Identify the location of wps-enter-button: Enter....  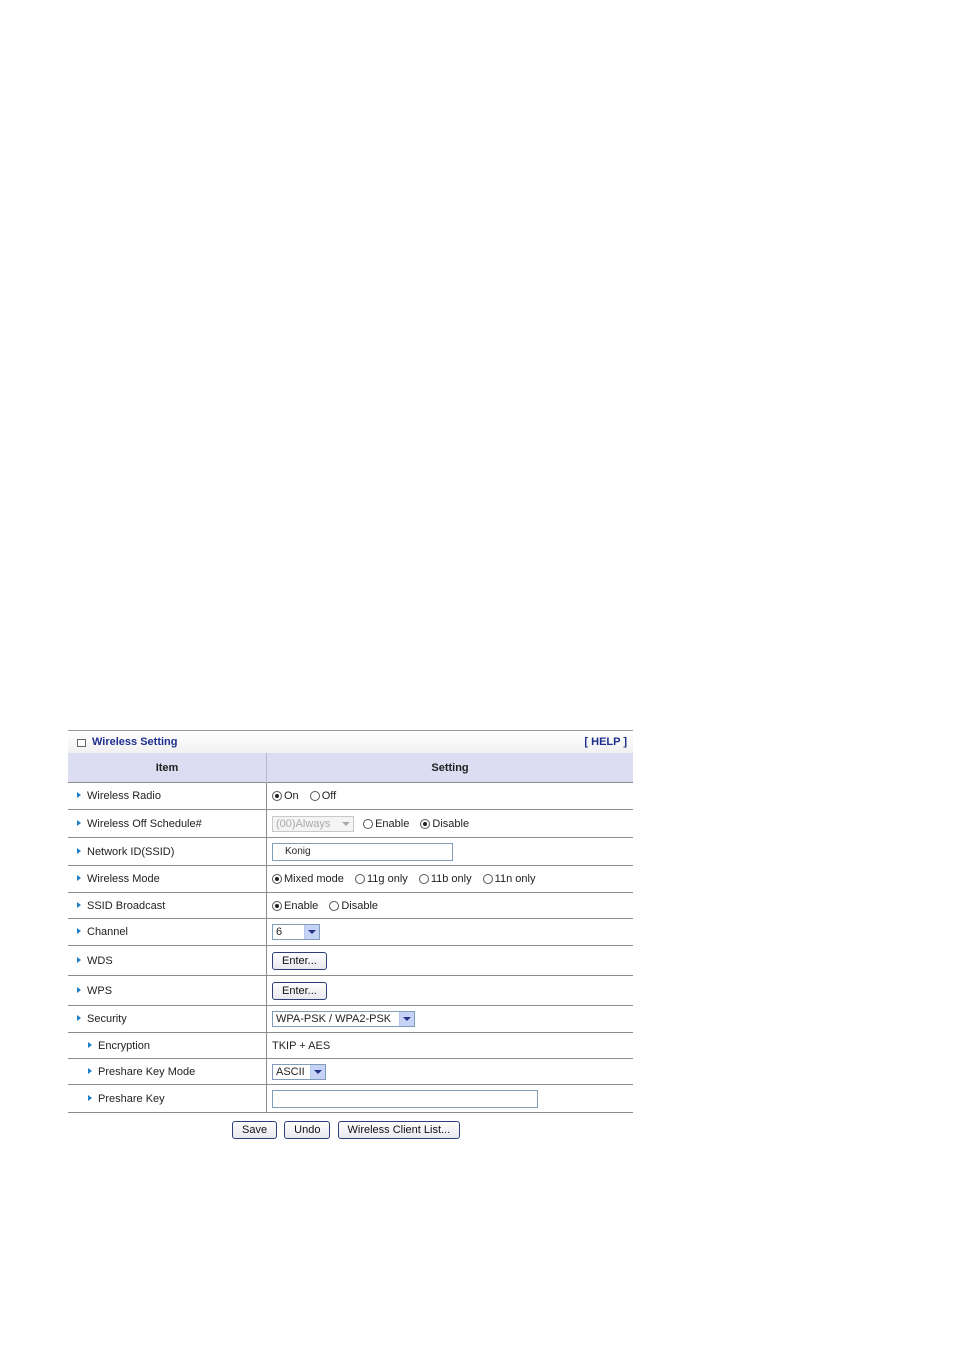
(299, 990).